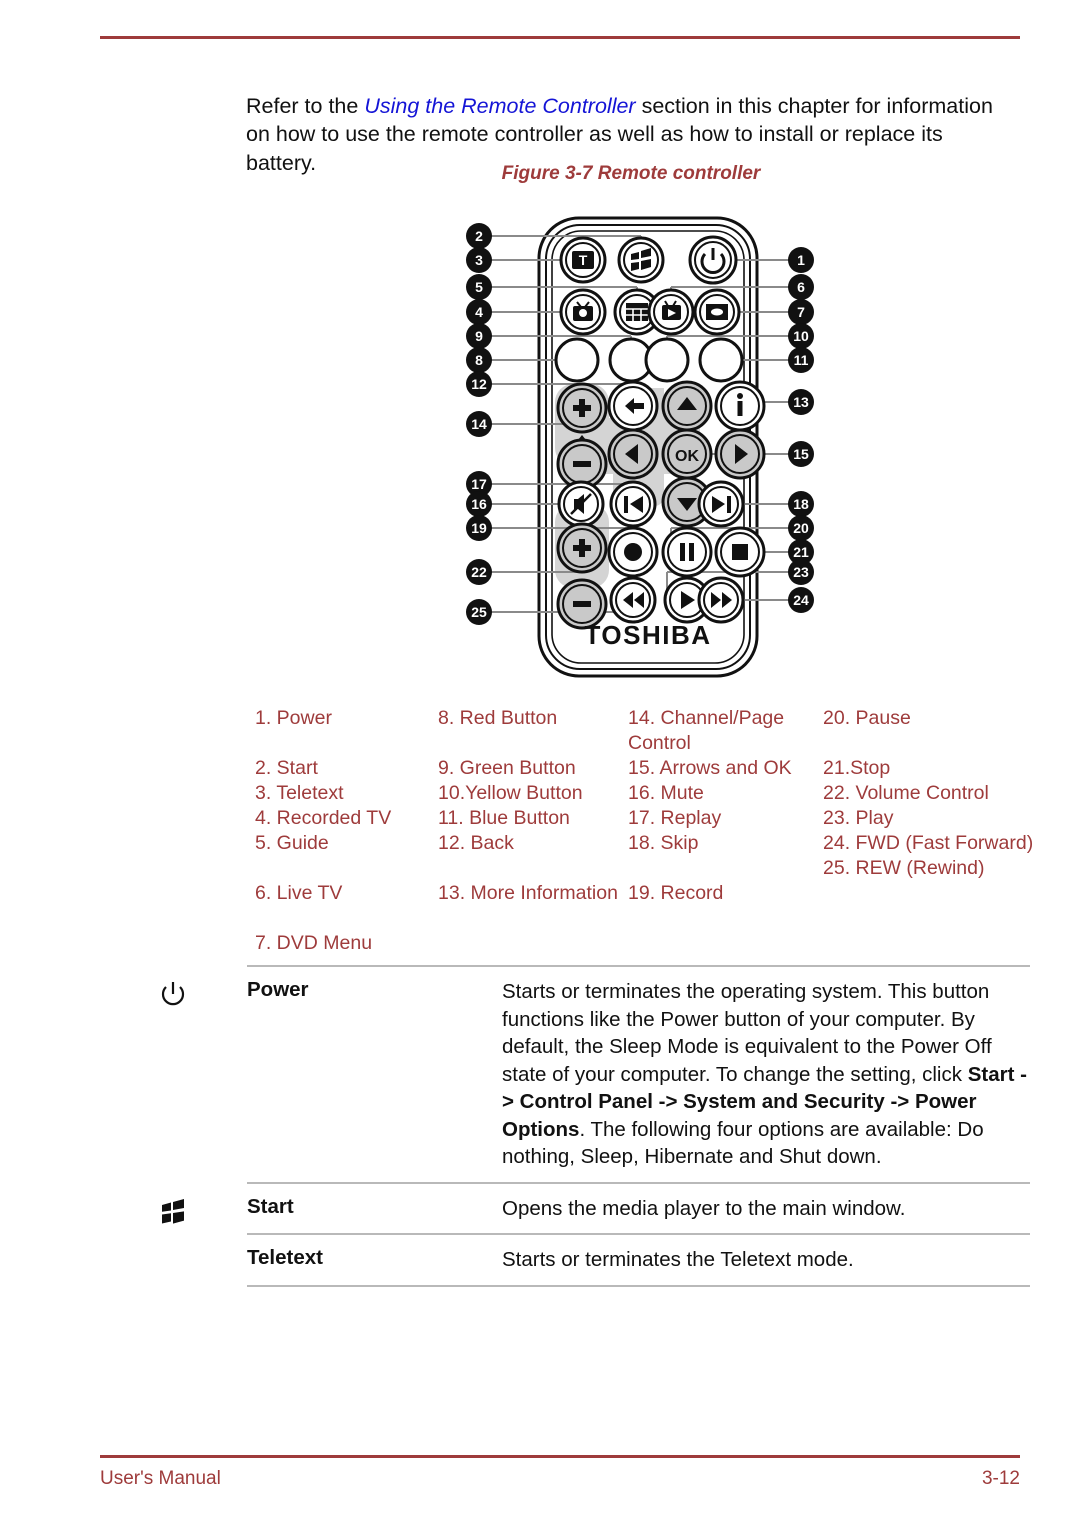  Describe the element at coordinates (510, 793) in the screenshot. I see `legend-item: 10.Yellow Button` at that location.